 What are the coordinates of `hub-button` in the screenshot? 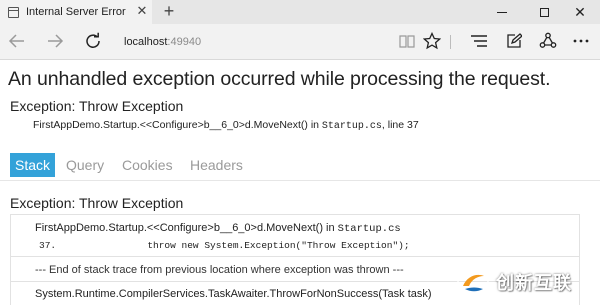 It's located at (479, 41).